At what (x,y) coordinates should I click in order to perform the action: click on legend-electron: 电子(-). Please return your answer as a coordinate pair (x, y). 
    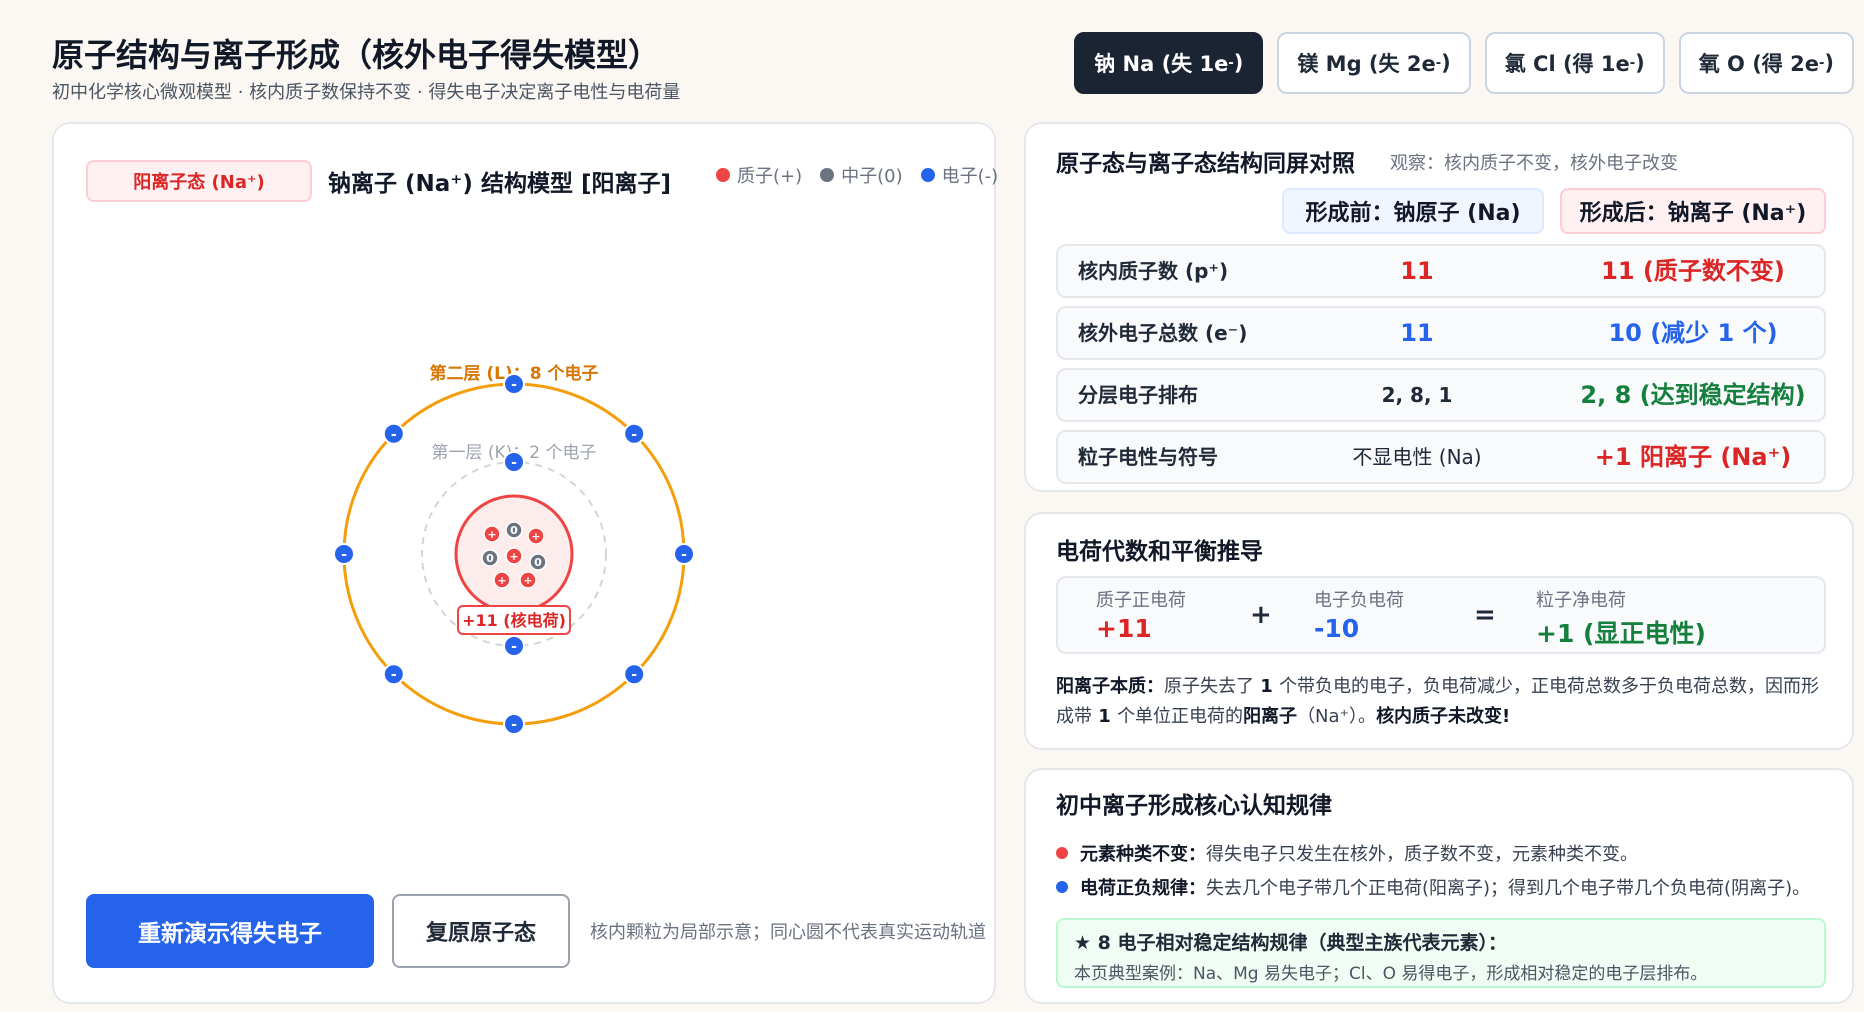
    Looking at the image, I should click on (959, 175).